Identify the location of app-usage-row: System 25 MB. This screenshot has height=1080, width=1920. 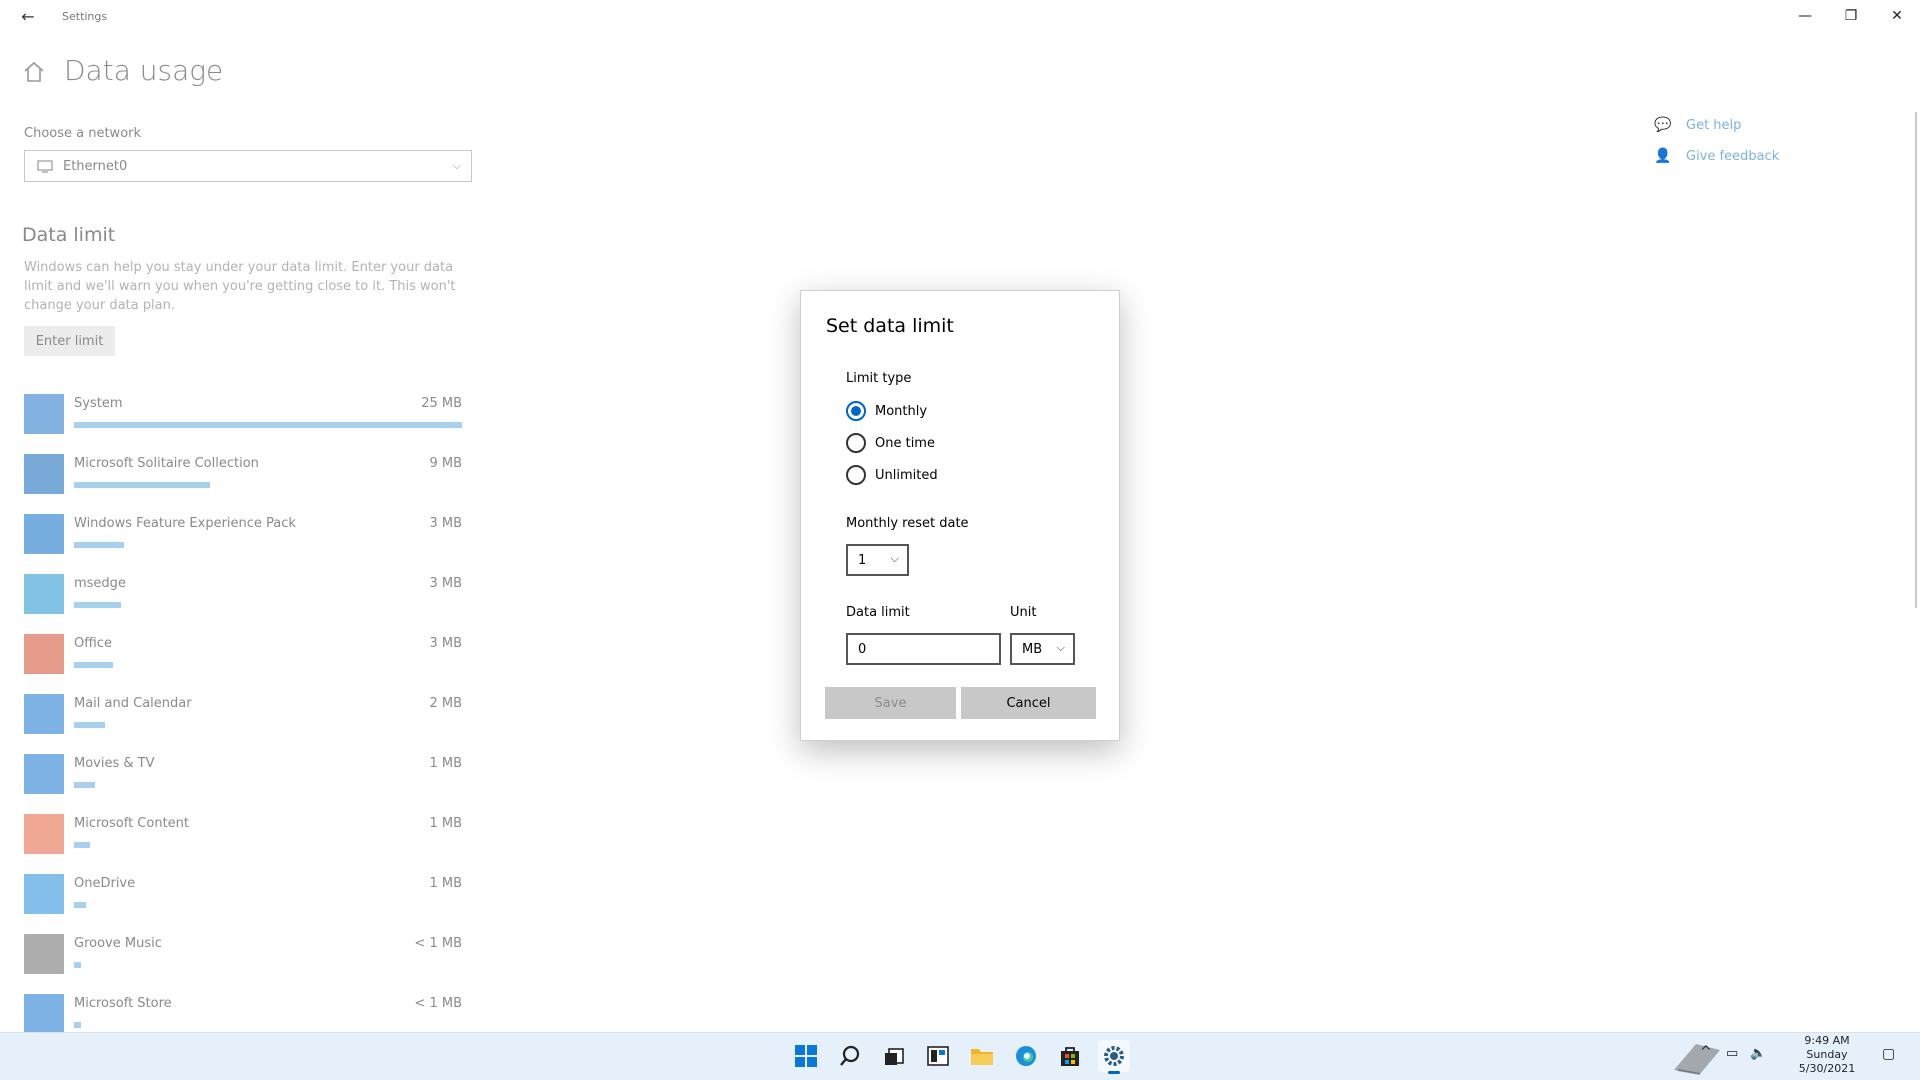
(244, 422).